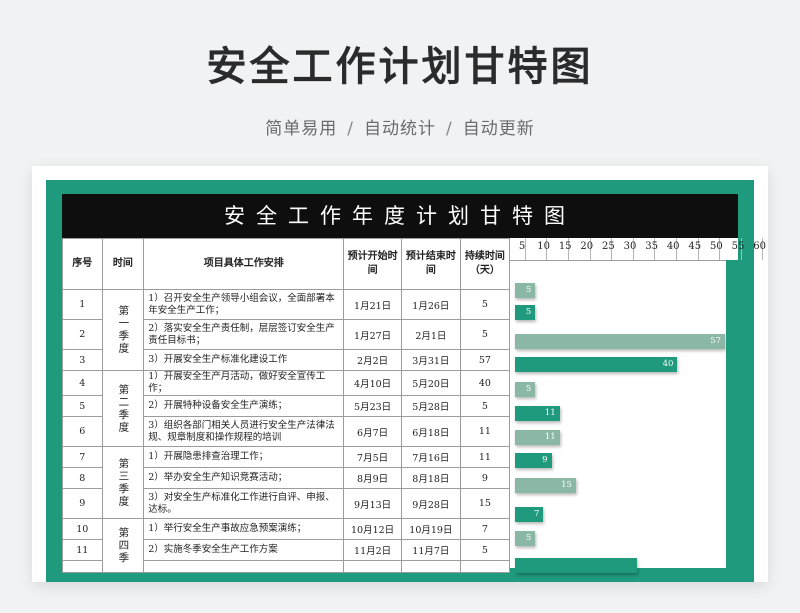 The width and height of the screenshot is (800, 613). I want to click on cell-task: 1）召开安全生产领导小组会议，全面部署本年安全生产工作；, so click(244, 304).